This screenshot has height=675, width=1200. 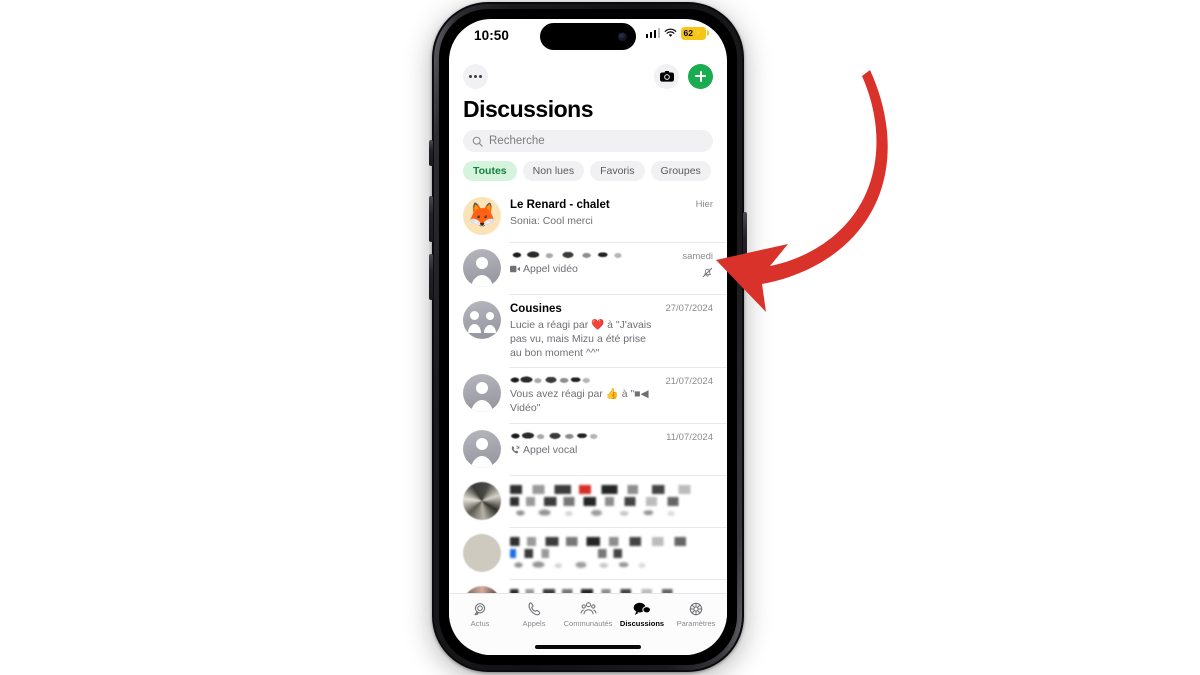 I want to click on search-input: Recherche, so click(x=588, y=141).